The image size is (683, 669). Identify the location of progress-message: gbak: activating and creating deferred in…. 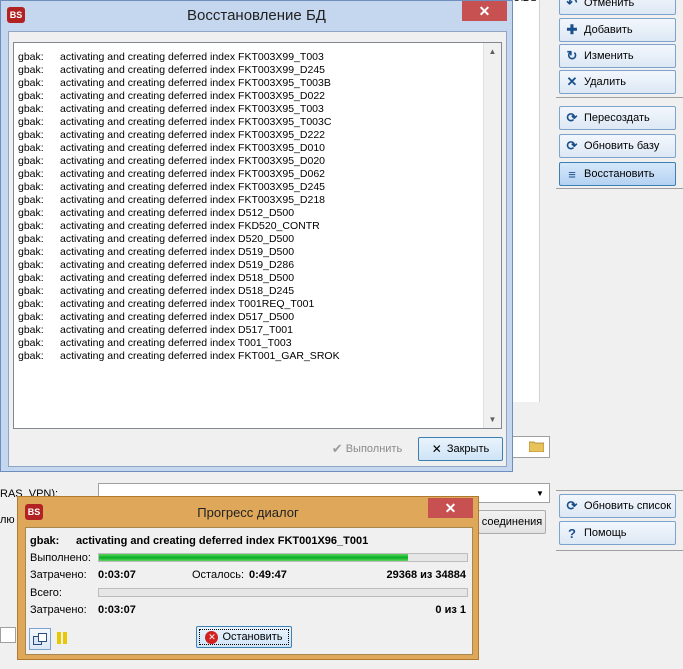
(199, 541).